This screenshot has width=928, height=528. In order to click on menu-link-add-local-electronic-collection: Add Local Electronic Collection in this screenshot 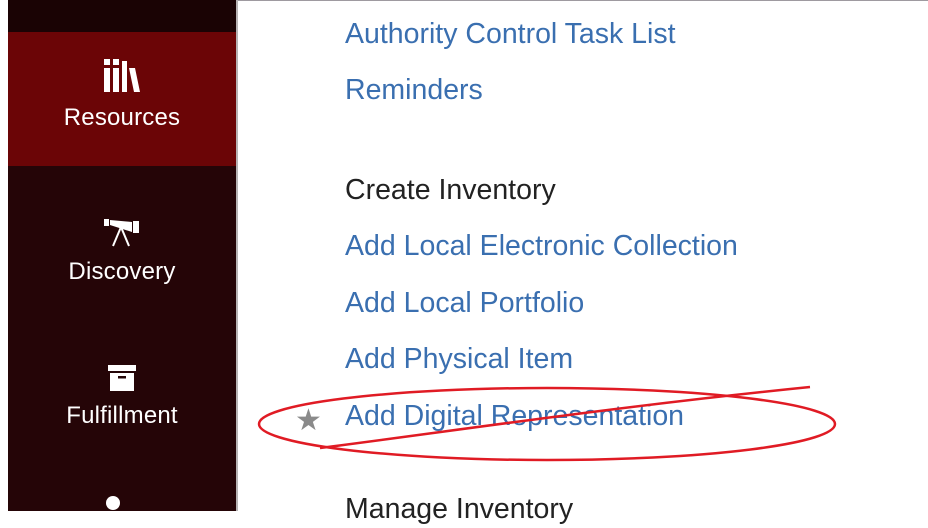, I will do `click(541, 246)`.